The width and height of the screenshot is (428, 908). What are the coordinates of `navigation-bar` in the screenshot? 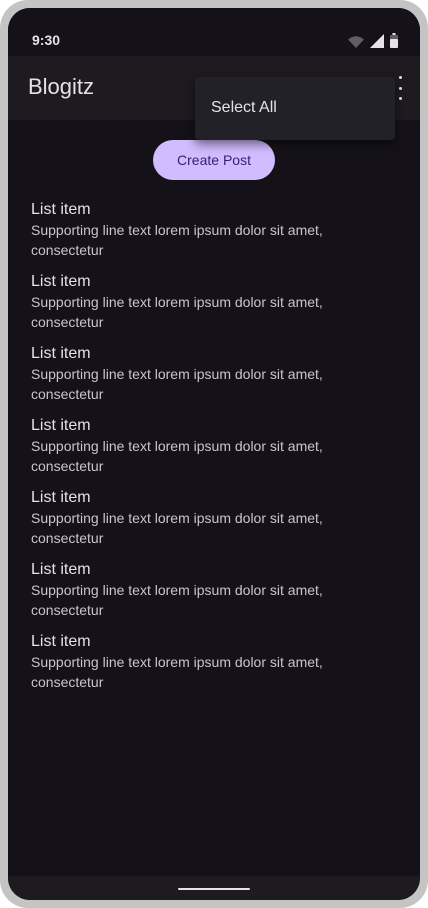 It's located at (214, 888).